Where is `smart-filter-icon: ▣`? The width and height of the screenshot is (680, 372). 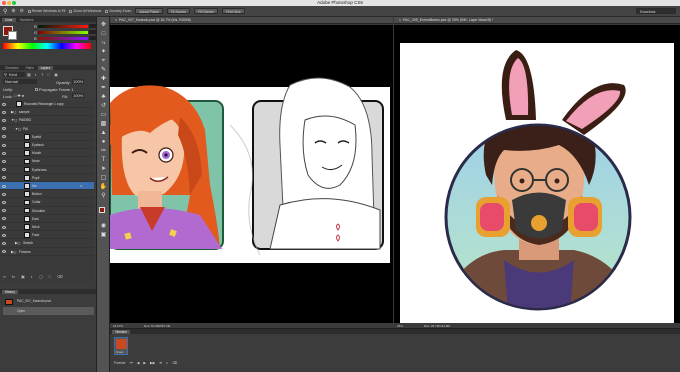 smart-filter-icon: ▣ is located at coordinates (56, 74).